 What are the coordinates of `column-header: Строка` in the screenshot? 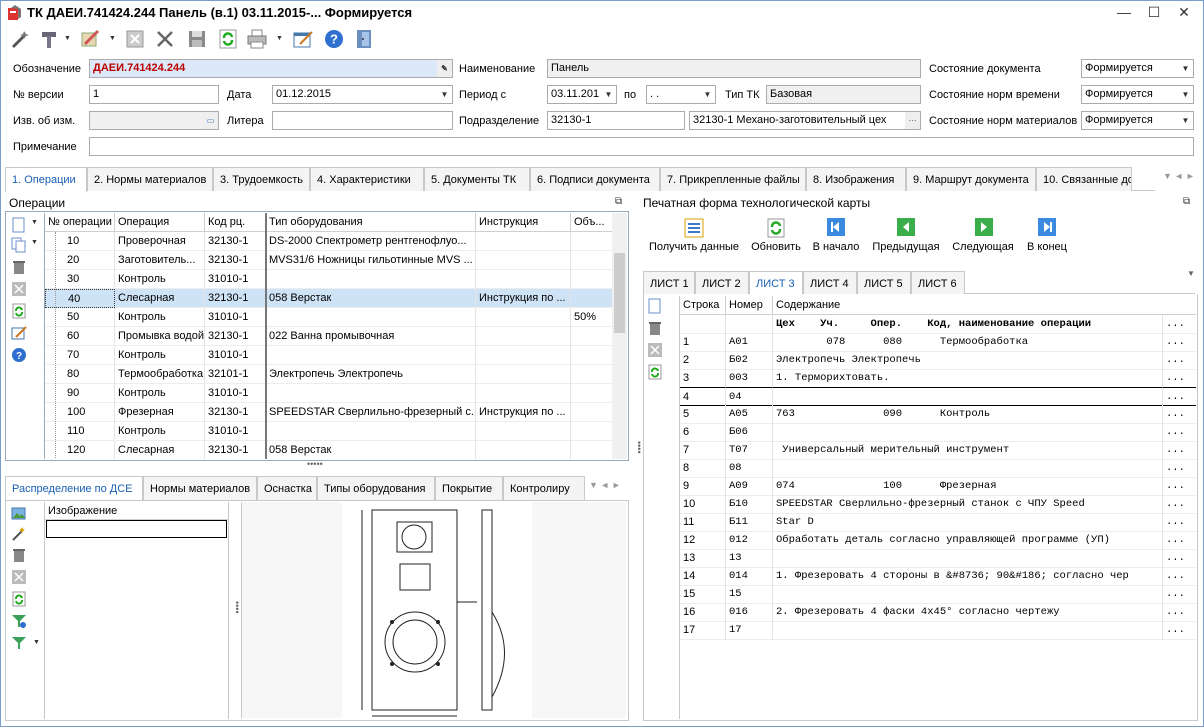 It's located at (703, 305).